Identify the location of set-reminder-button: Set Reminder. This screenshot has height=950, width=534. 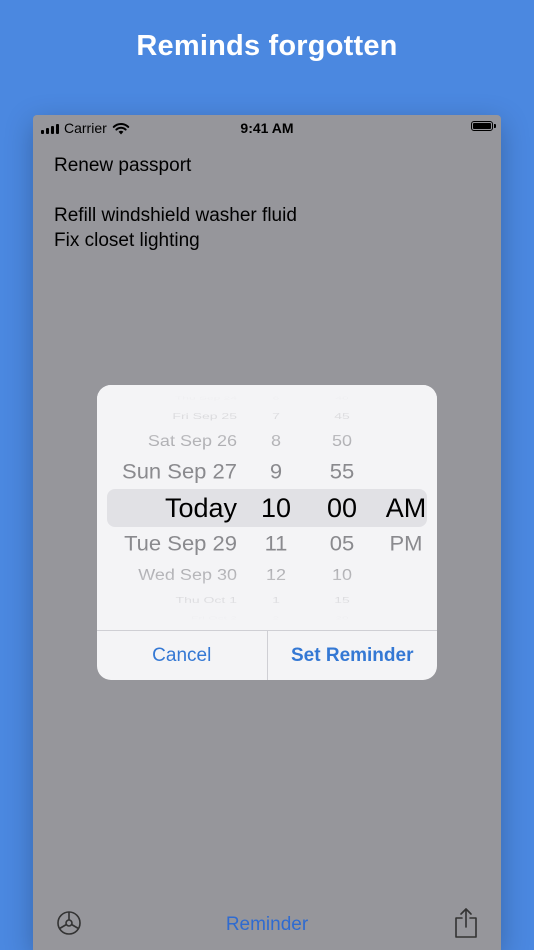
(352, 655).